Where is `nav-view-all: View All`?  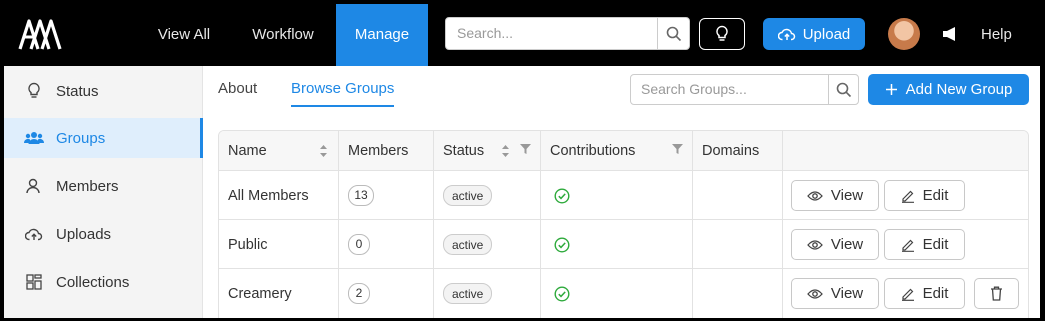 nav-view-all: View All is located at coordinates (184, 35).